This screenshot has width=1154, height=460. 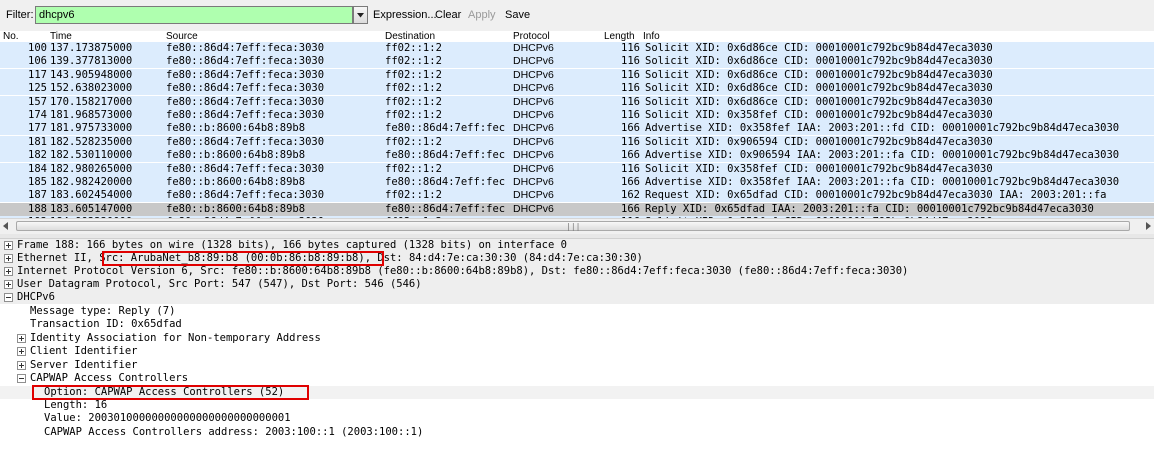 I want to click on cell-time: 182.980265000, so click(x=91, y=168).